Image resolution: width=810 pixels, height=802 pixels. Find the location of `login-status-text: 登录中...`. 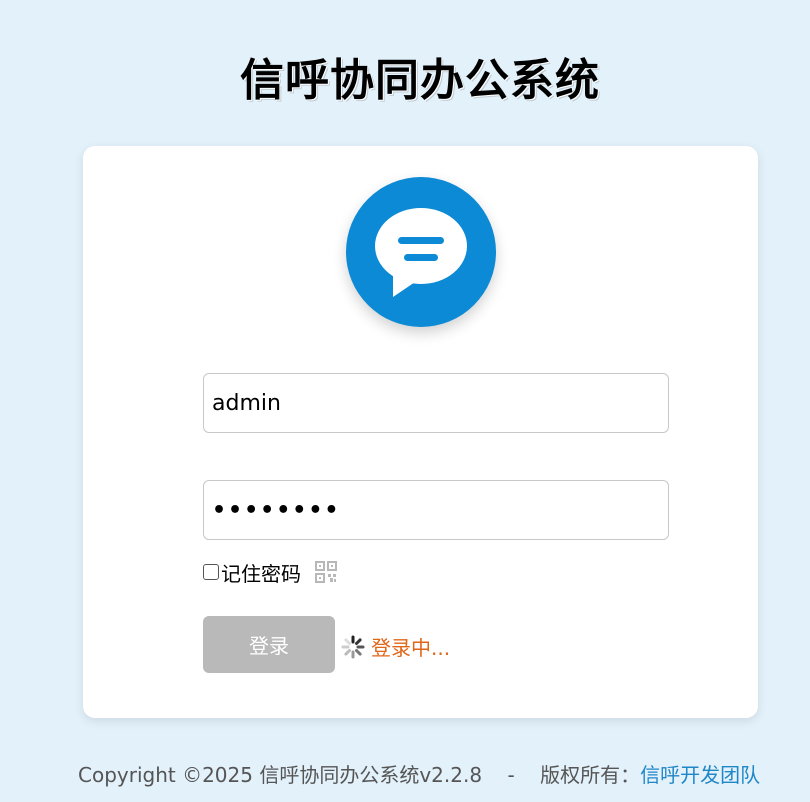

login-status-text: 登录中... is located at coordinates (411, 648).